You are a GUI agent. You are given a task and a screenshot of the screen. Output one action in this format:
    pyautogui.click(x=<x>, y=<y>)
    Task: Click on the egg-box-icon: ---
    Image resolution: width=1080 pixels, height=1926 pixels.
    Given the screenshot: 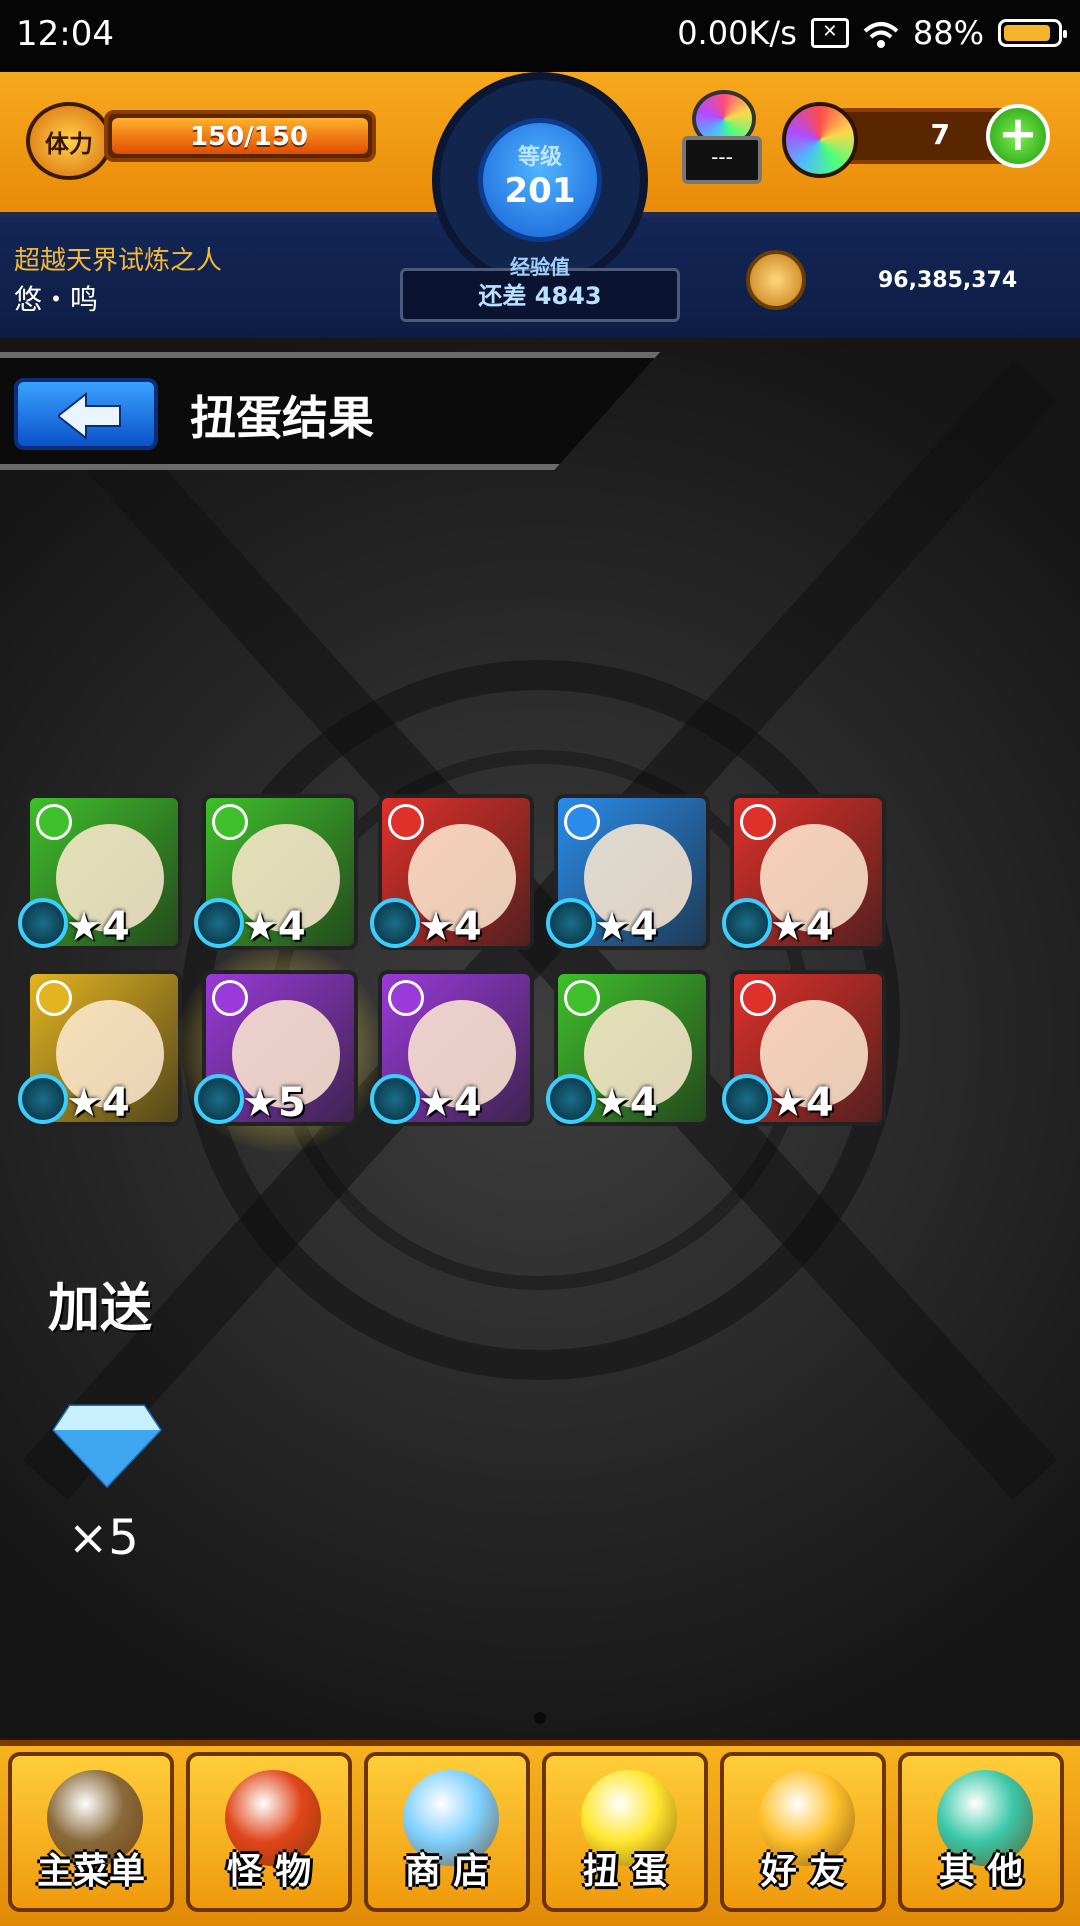 What is the action you would take?
    pyautogui.click(x=721, y=137)
    